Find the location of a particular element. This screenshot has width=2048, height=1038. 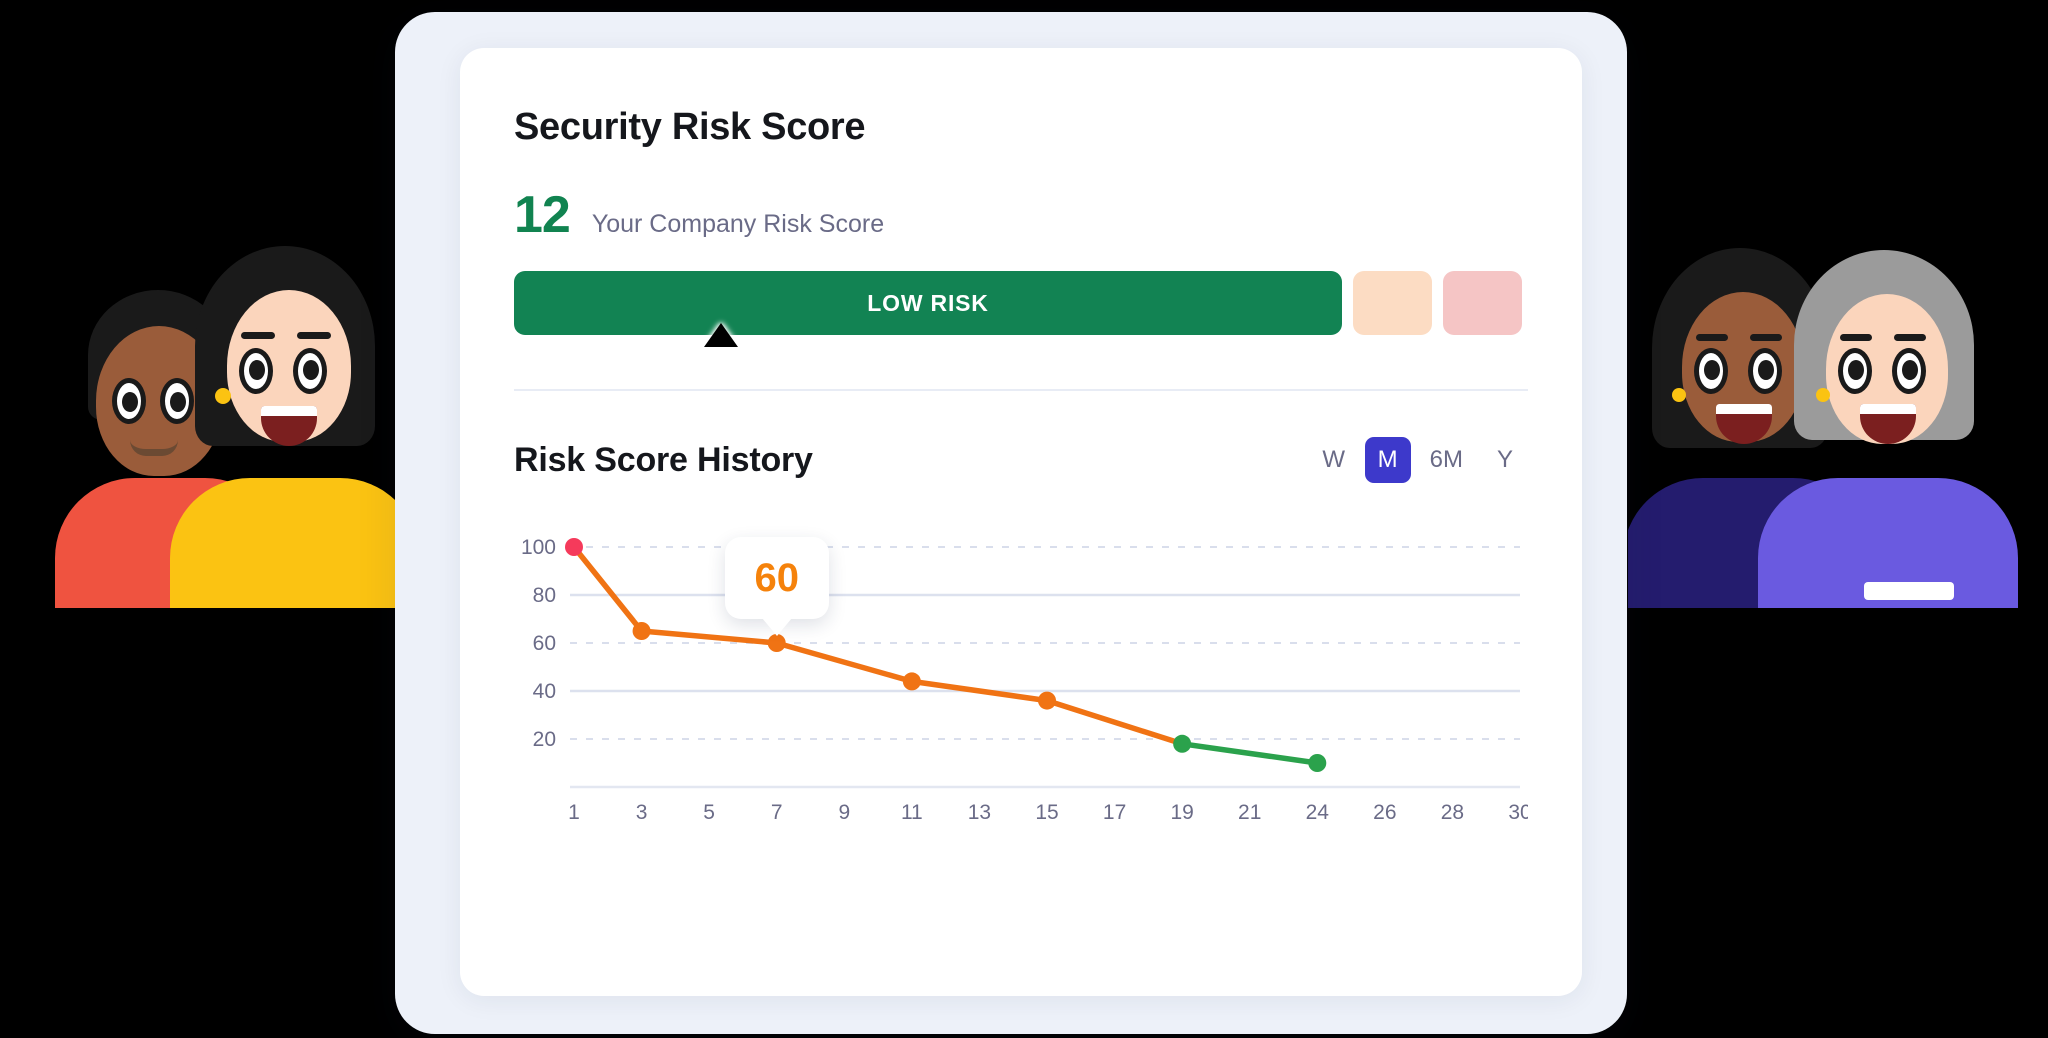

chart-gridlines is located at coordinates (1045, 667).